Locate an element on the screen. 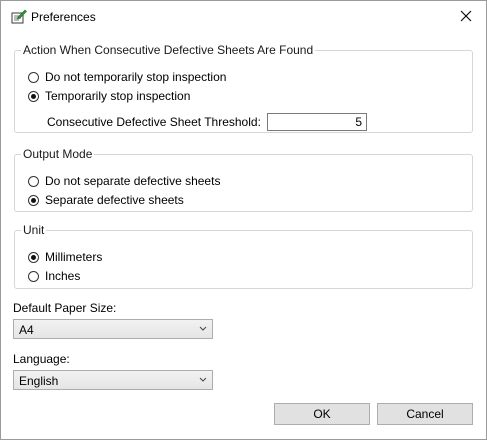 This screenshot has width=487, height=440. radio-do-not-stop: Do not temporarily stop inspection is located at coordinates (127, 77).